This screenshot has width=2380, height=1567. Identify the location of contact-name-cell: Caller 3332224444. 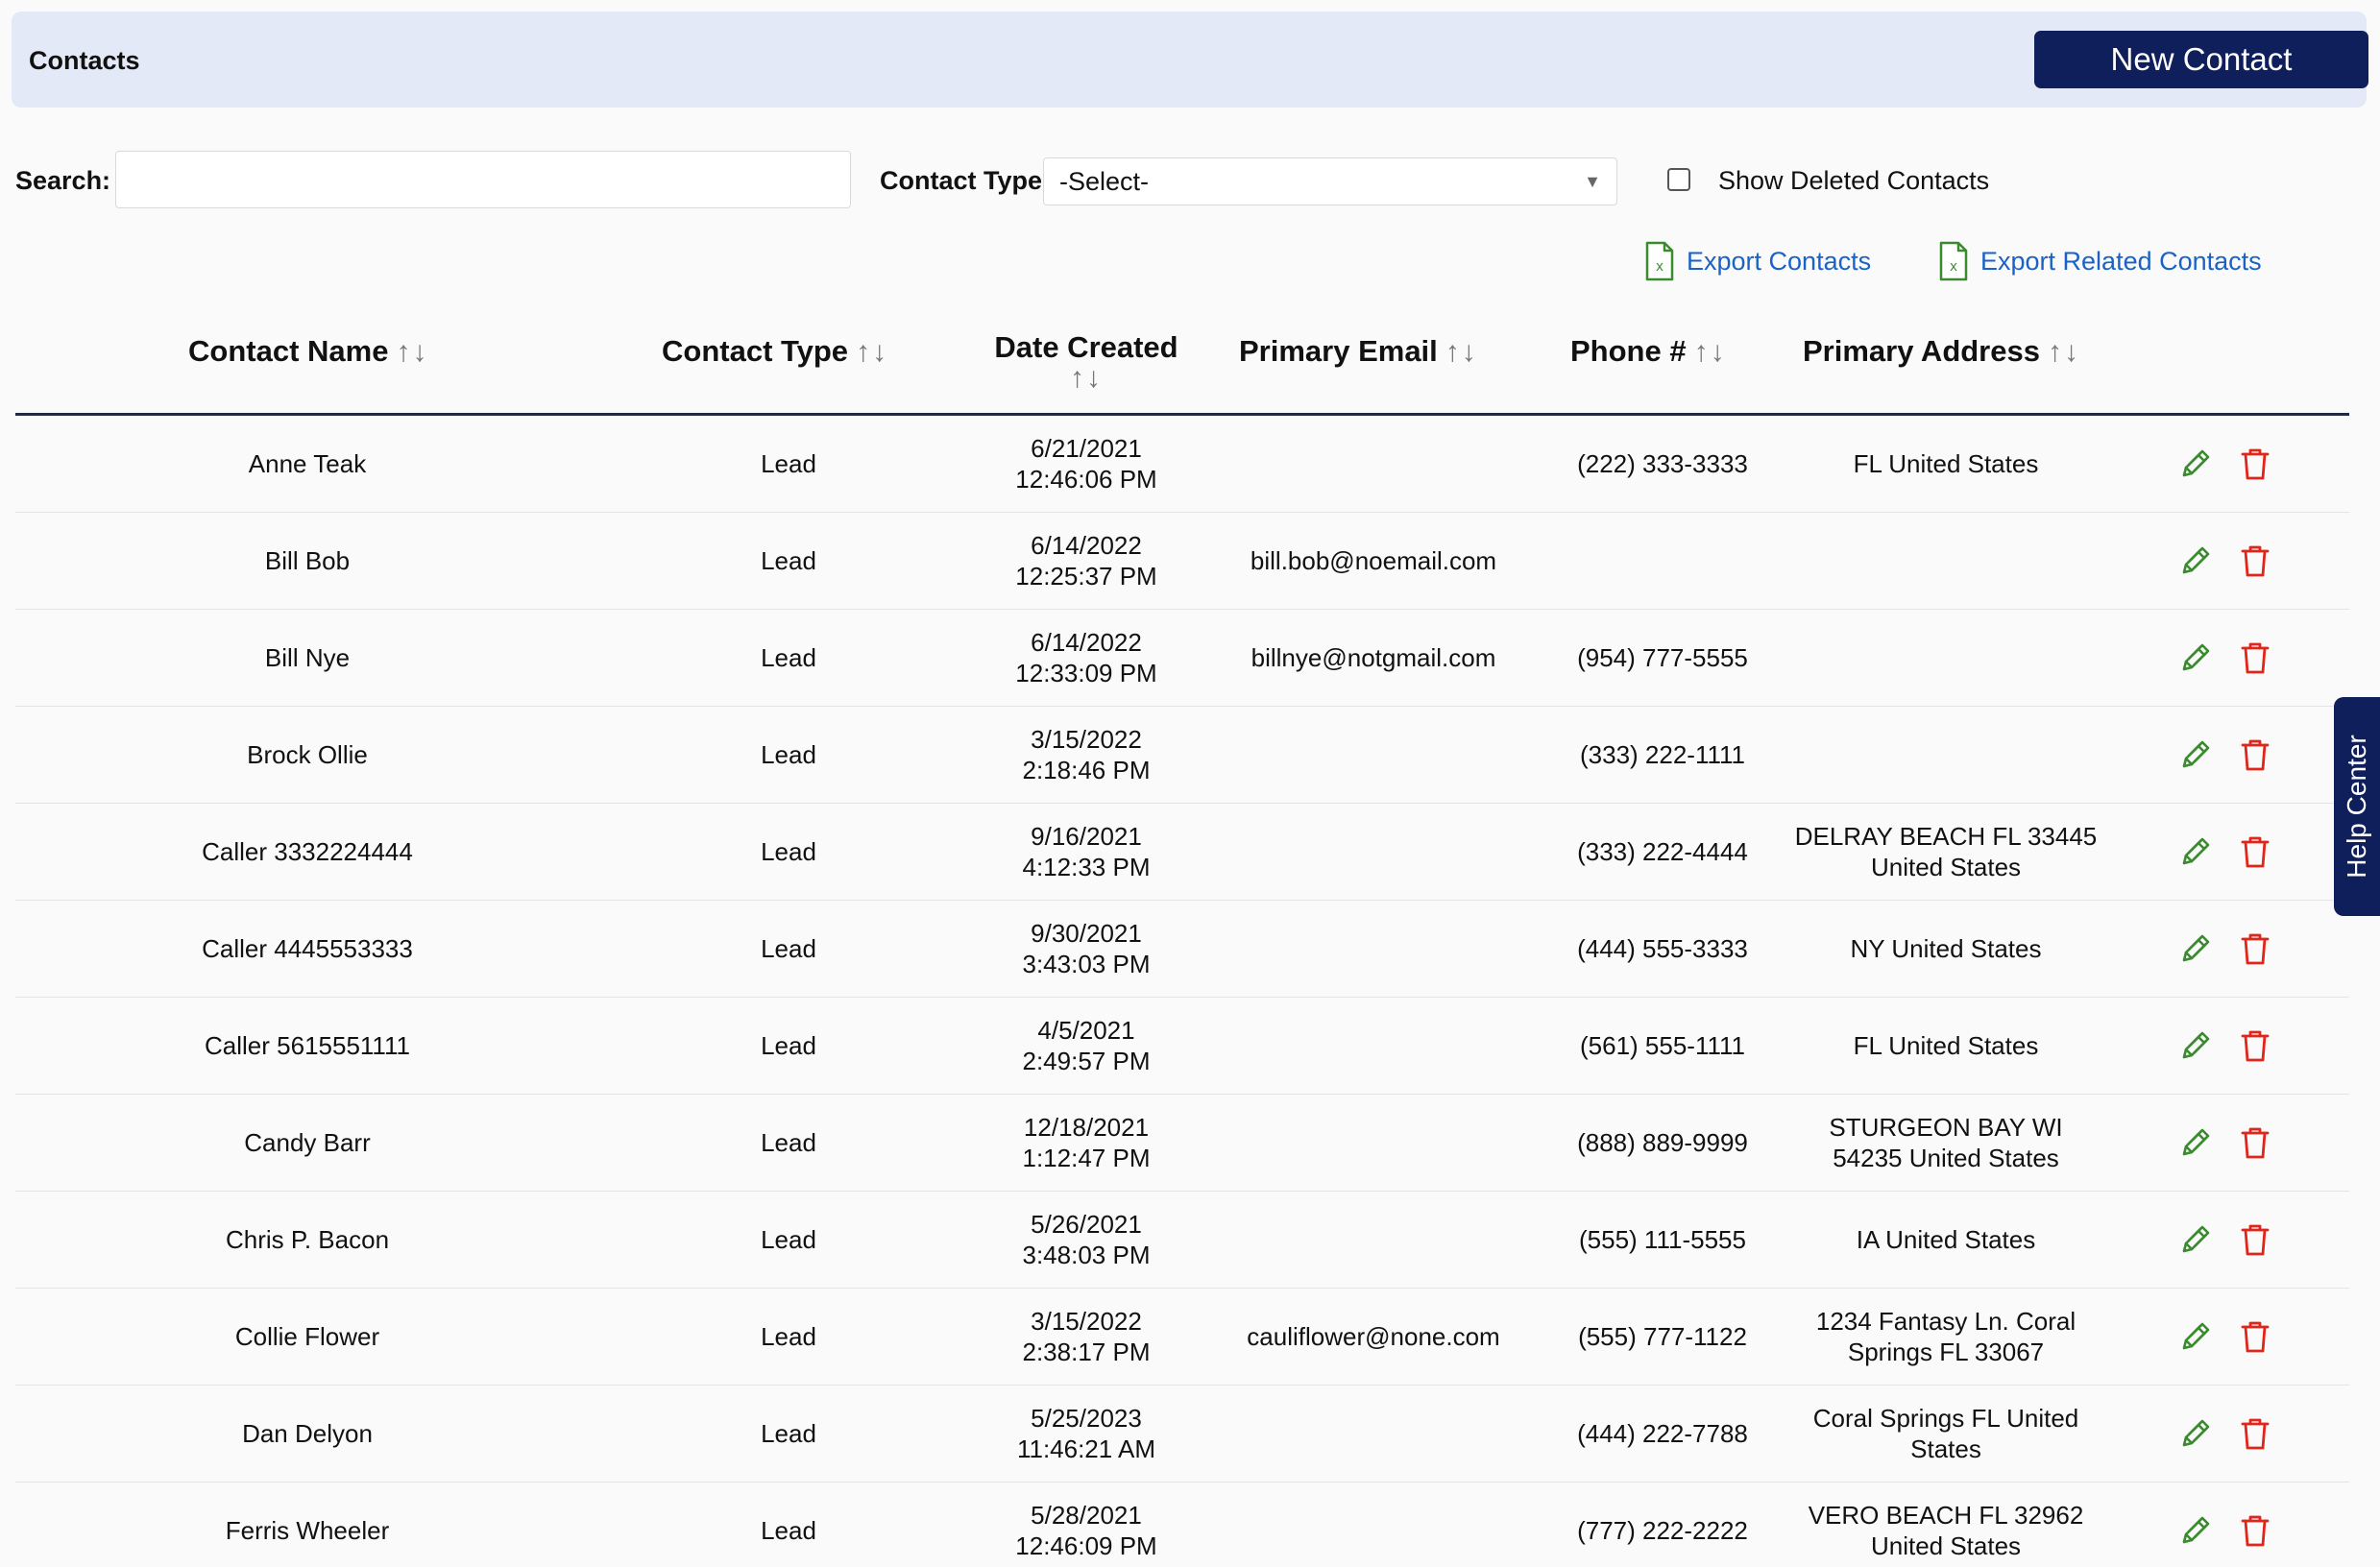
(307, 852).